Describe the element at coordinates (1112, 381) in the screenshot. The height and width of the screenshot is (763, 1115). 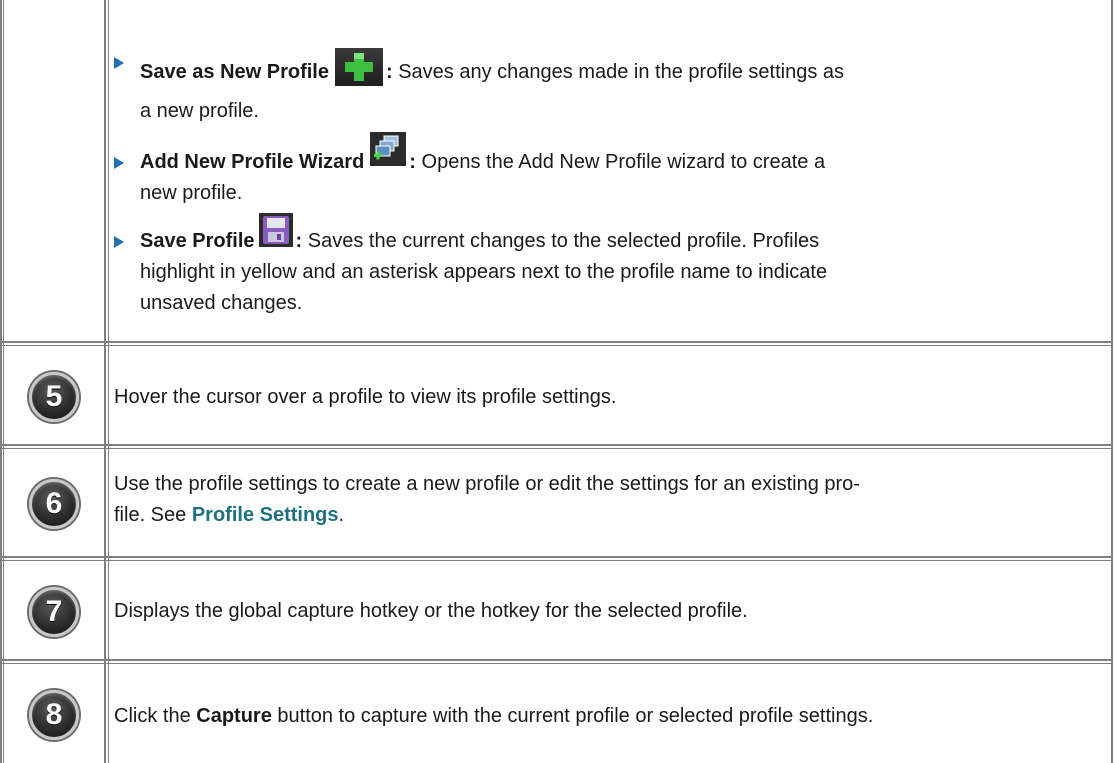
I see `table-border-right` at that location.